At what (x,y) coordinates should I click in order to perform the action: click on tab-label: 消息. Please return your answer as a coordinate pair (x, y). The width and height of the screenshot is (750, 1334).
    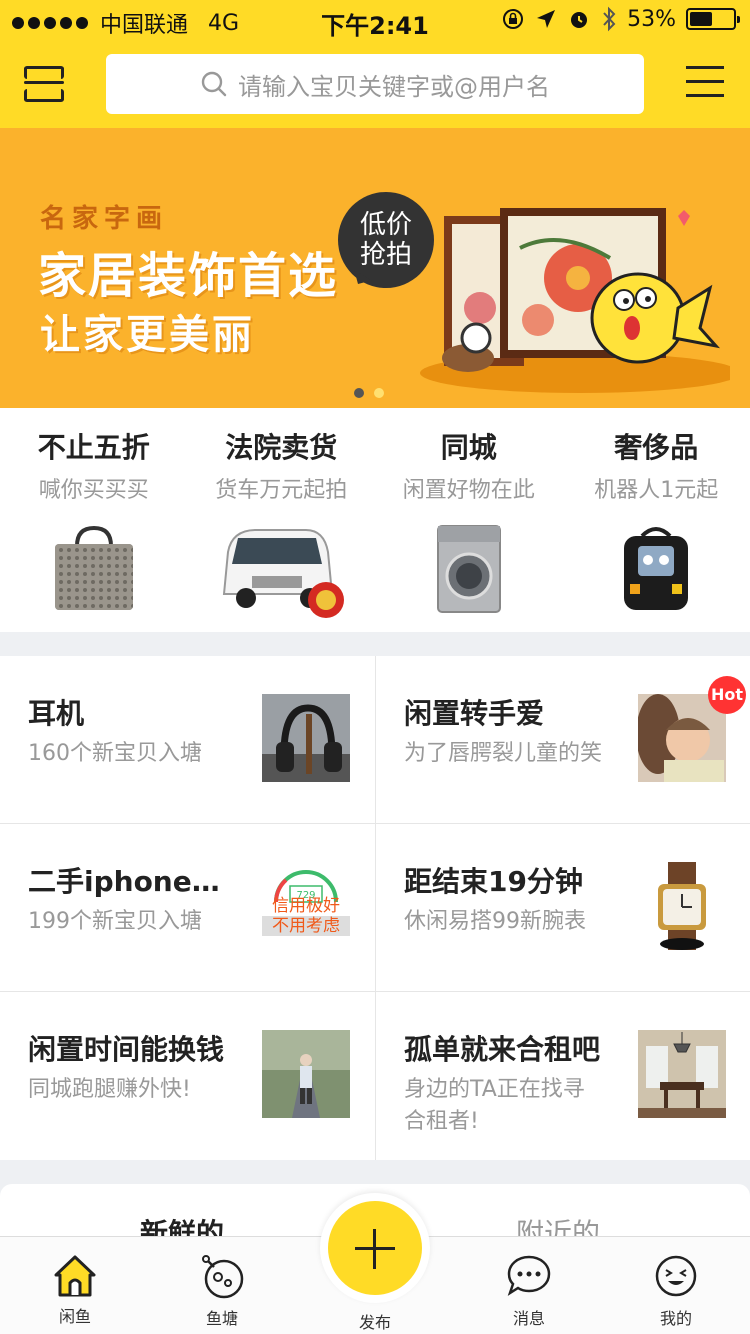
    Looking at the image, I should click on (528, 1318).